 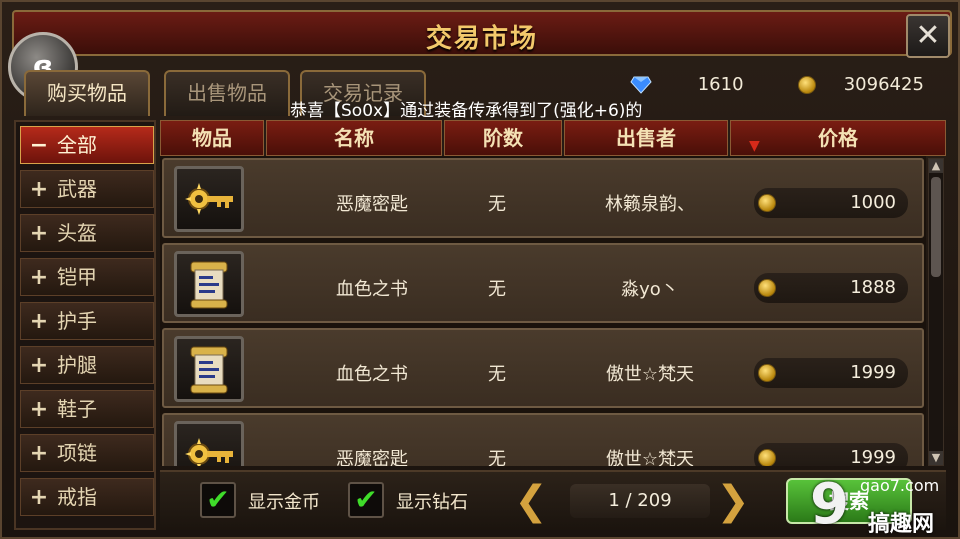 I want to click on show-diamond-checkbox: ✔, so click(x=366, y=500).